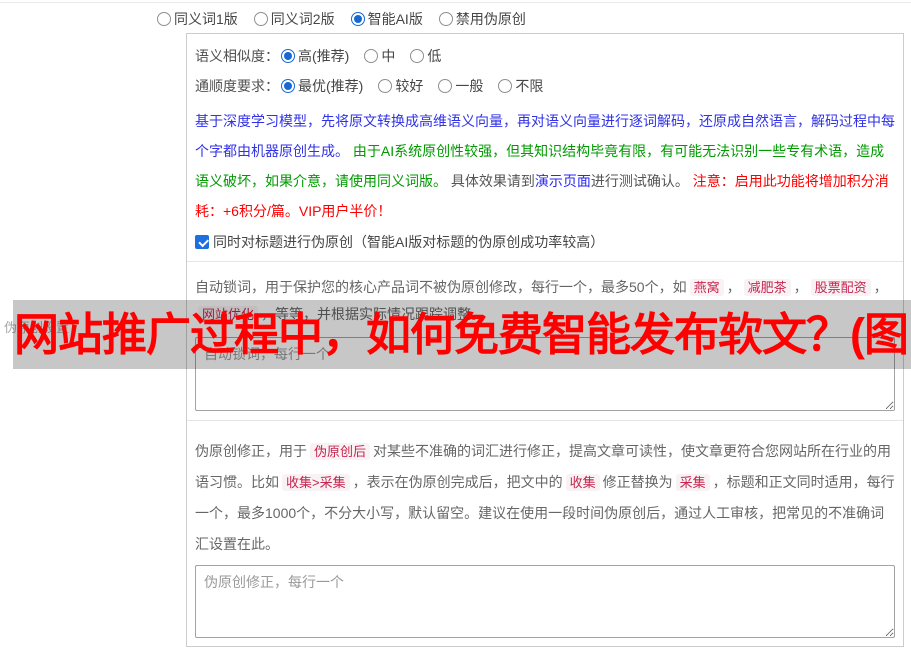 The width and height of the screenshot is (911, 658). Describe the element at coordinates (639, 181) in the screenshot. I see `text-segment: 进行测试确认。` at that location.